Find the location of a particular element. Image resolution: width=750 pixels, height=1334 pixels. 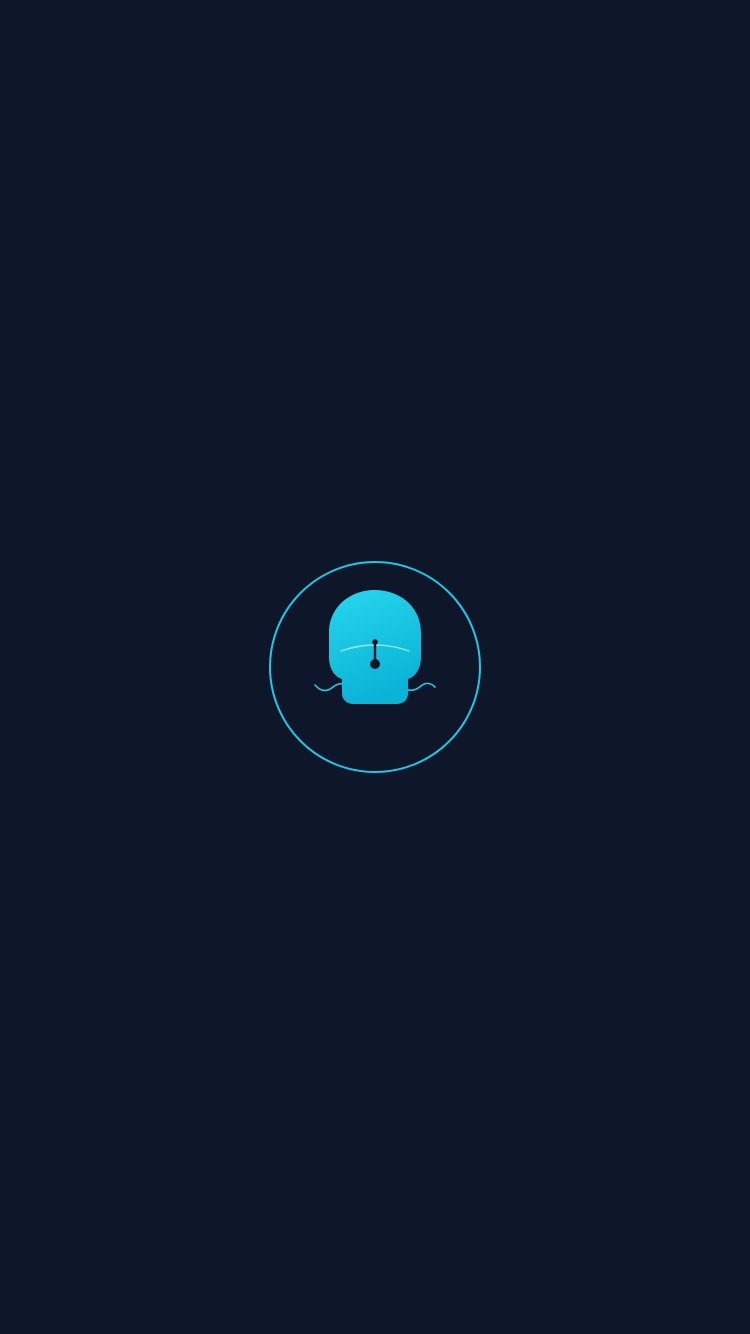

app-mascot-logo-icon is located at coordinates (375, 647).